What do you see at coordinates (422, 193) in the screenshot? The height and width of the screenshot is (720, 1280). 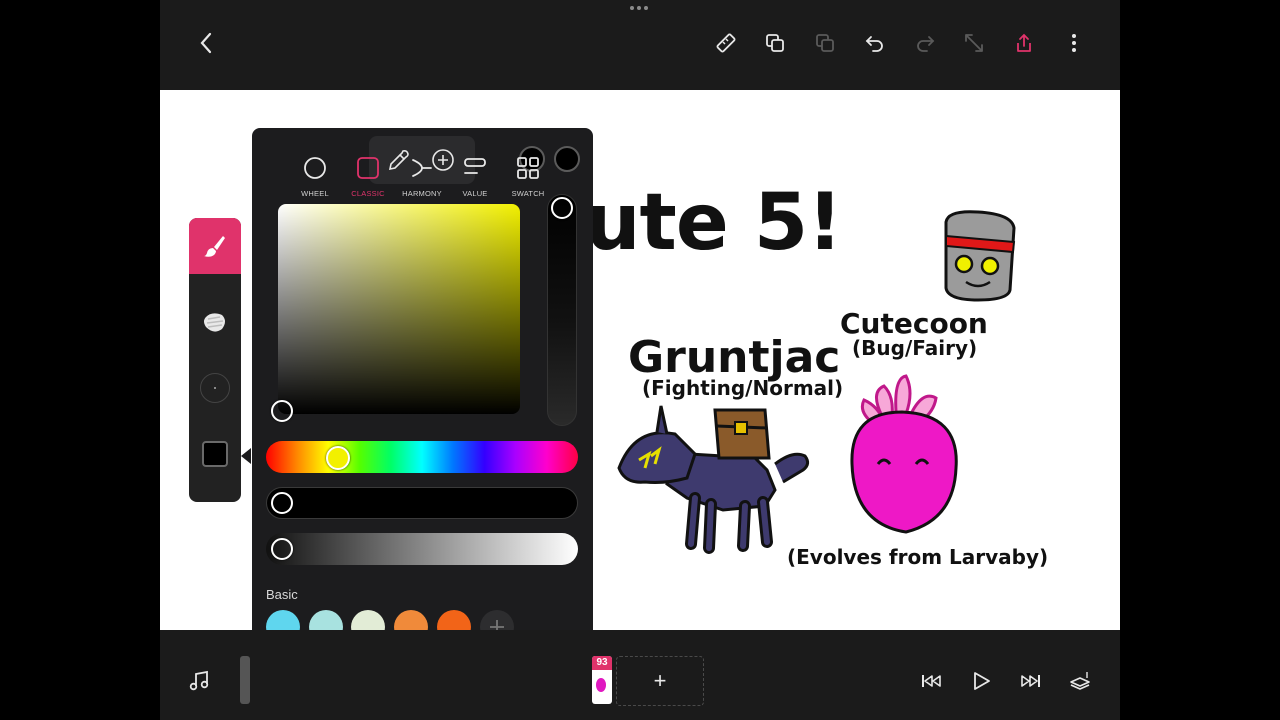 I see `tab-harmony-label: HARMONY` at bounding box center [422, 193].